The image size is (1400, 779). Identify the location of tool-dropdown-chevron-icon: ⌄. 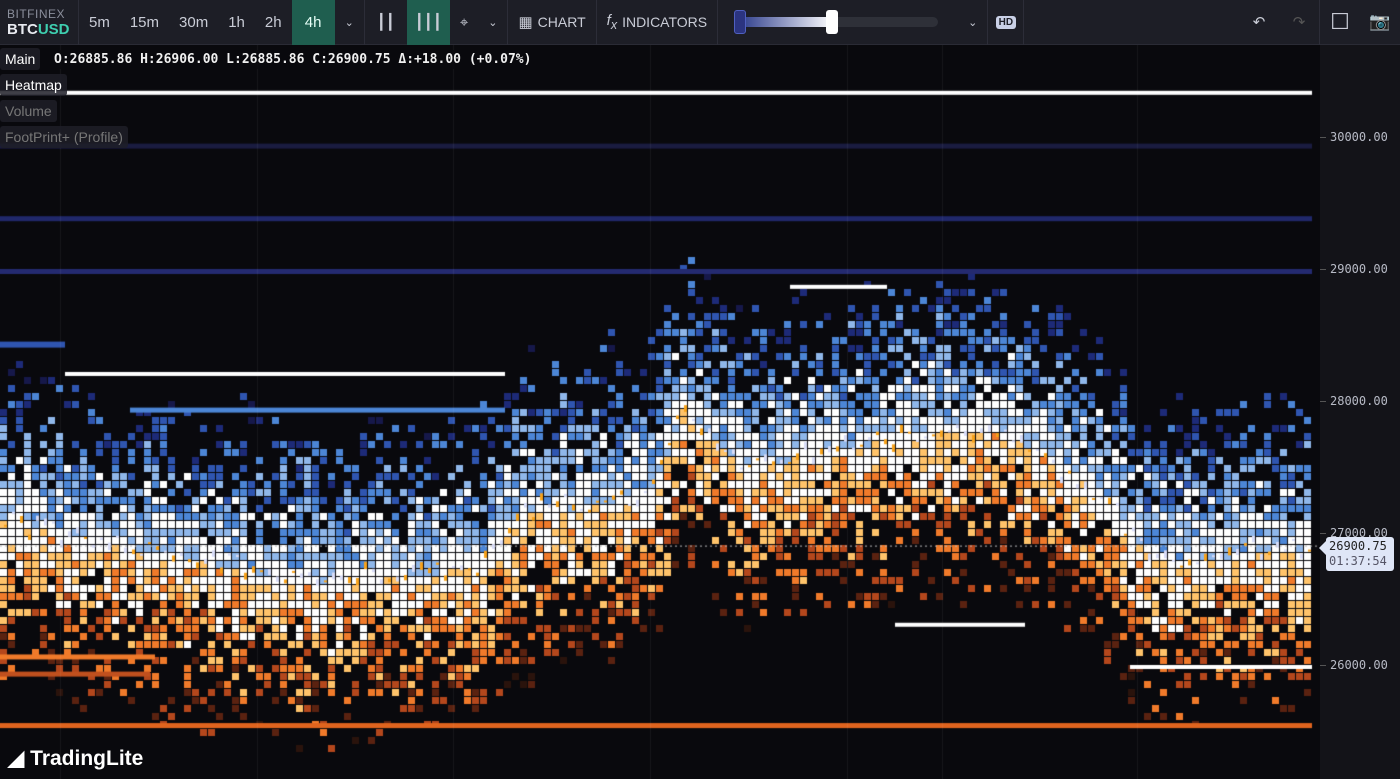
(492, 22).